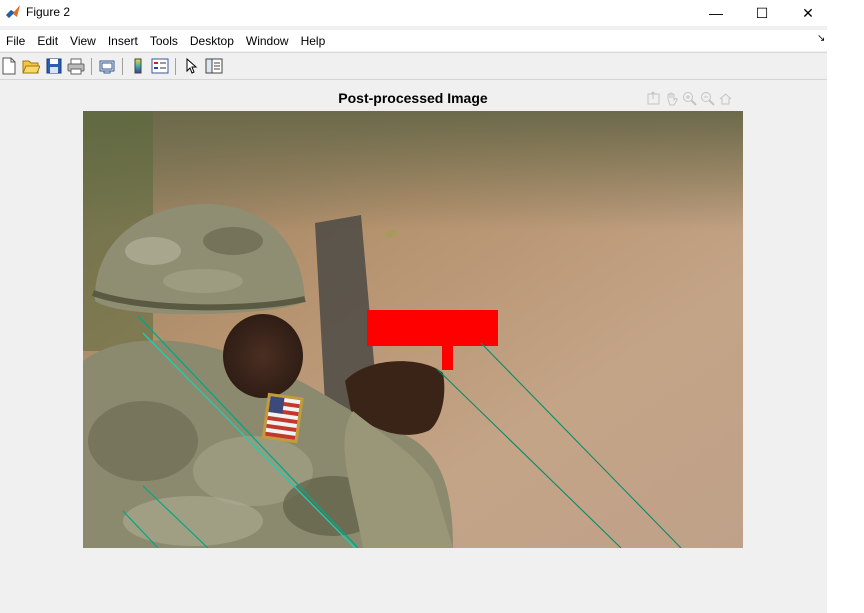  Describe the element at coordinates (164, 40) in the screenshot. I see `menu-tools: Tools` at that location.